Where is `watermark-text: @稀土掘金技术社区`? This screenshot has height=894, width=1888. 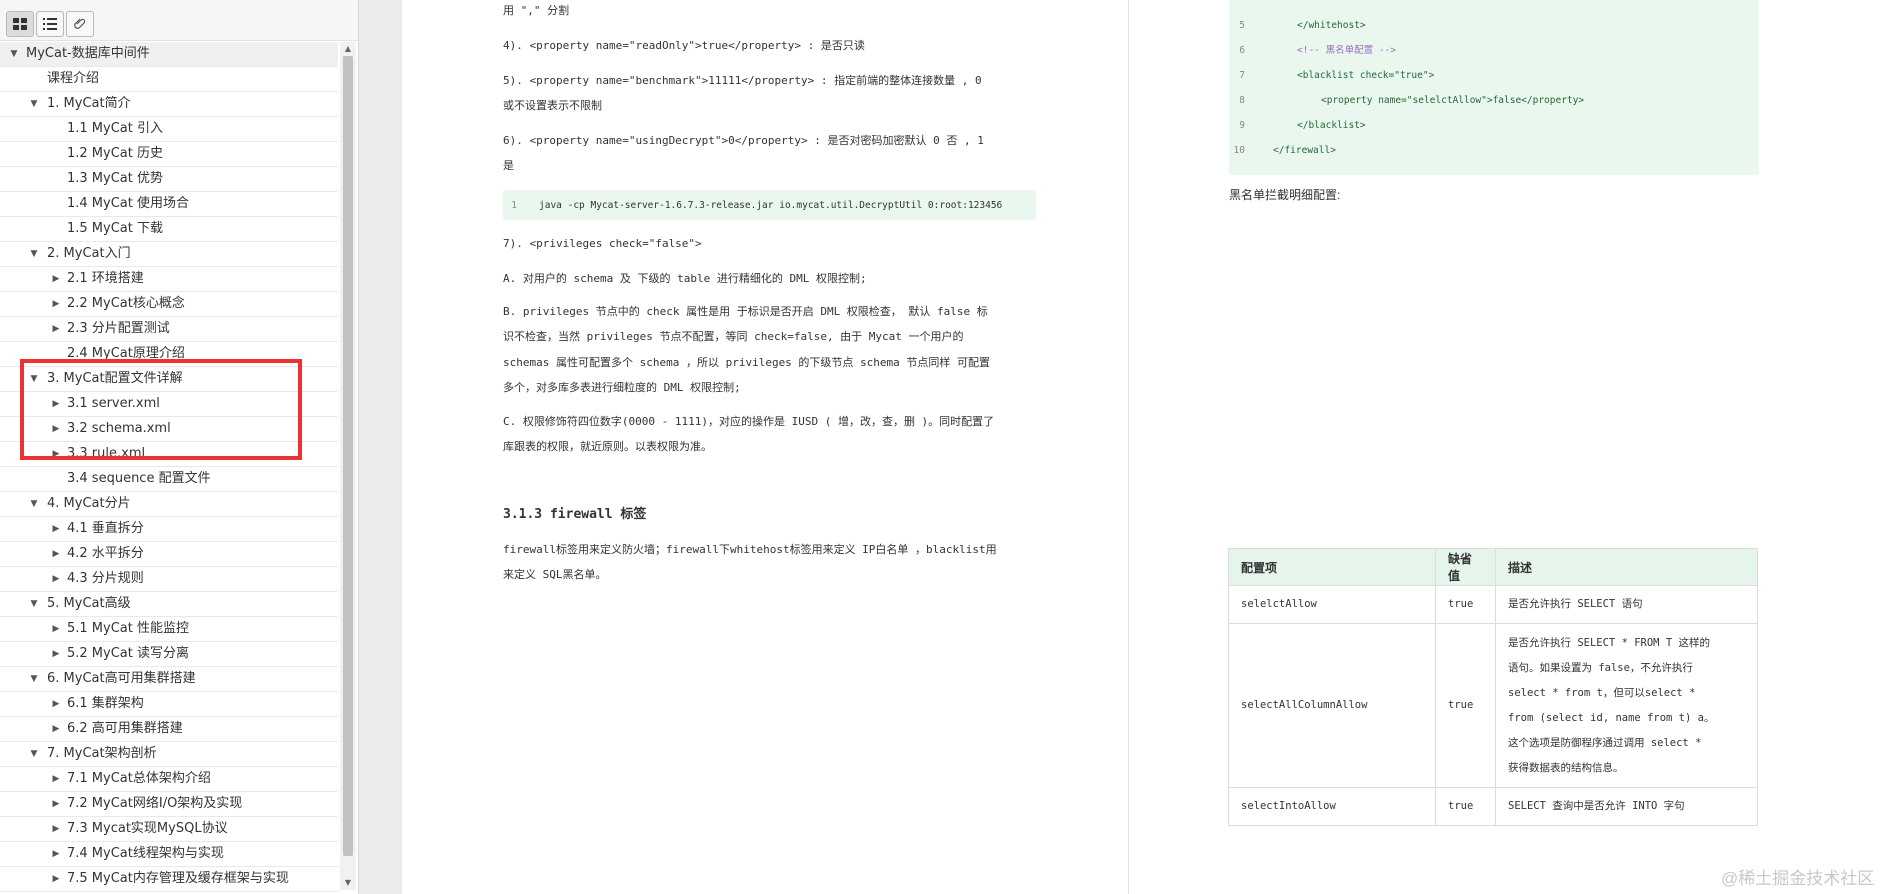 watermark-text: @稀土掘金技术社区 is located at coordinates (1798, 878).